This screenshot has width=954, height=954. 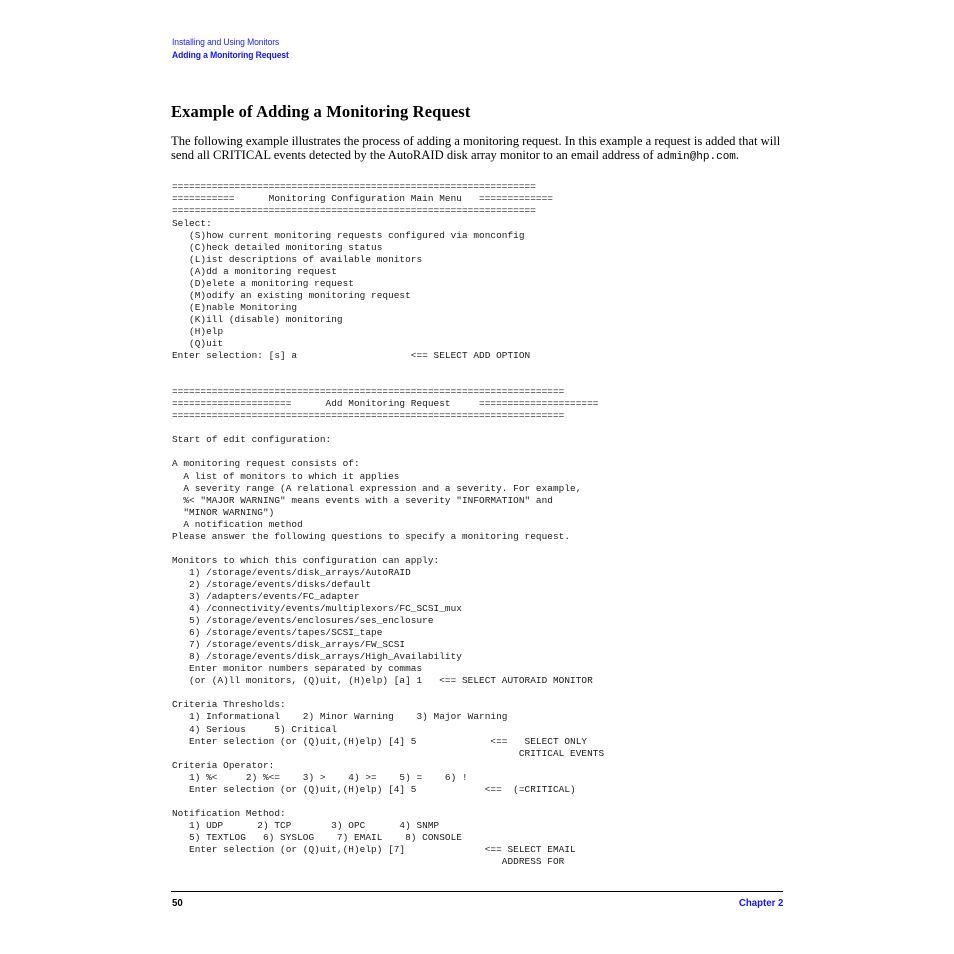 I want to click on footer-divider, so click(x=477, y=892).